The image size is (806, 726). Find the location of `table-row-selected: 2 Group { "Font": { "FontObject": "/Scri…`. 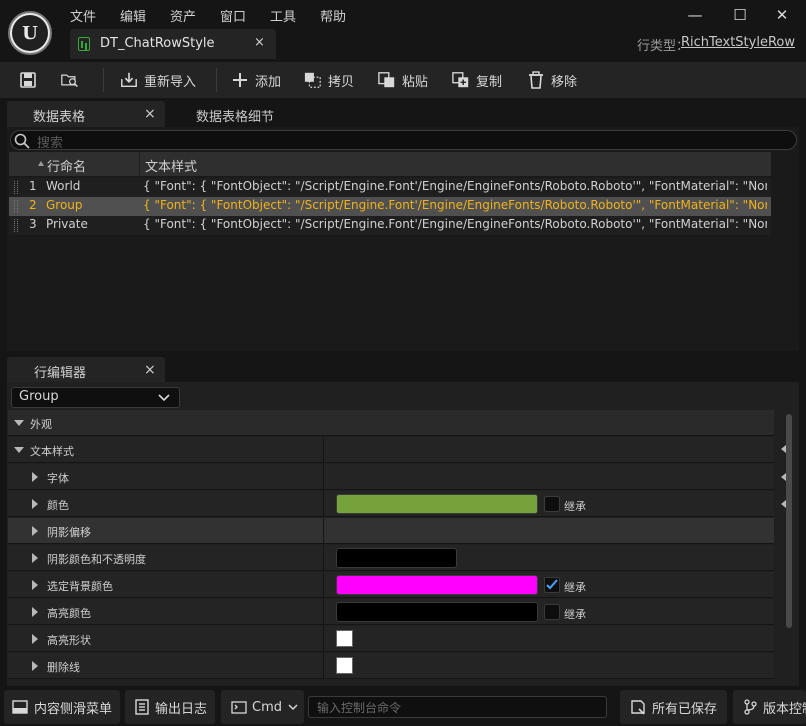

table-row-selected: 2 Group { "Font": { "FontObject": "/Scri… is located at coordinates (390, 206).